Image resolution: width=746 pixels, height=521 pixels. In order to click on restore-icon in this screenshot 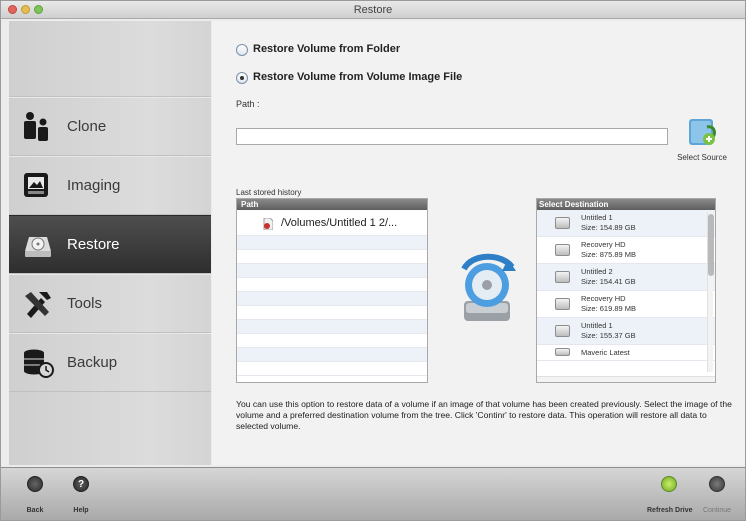, I will do `click(38, 247)`.